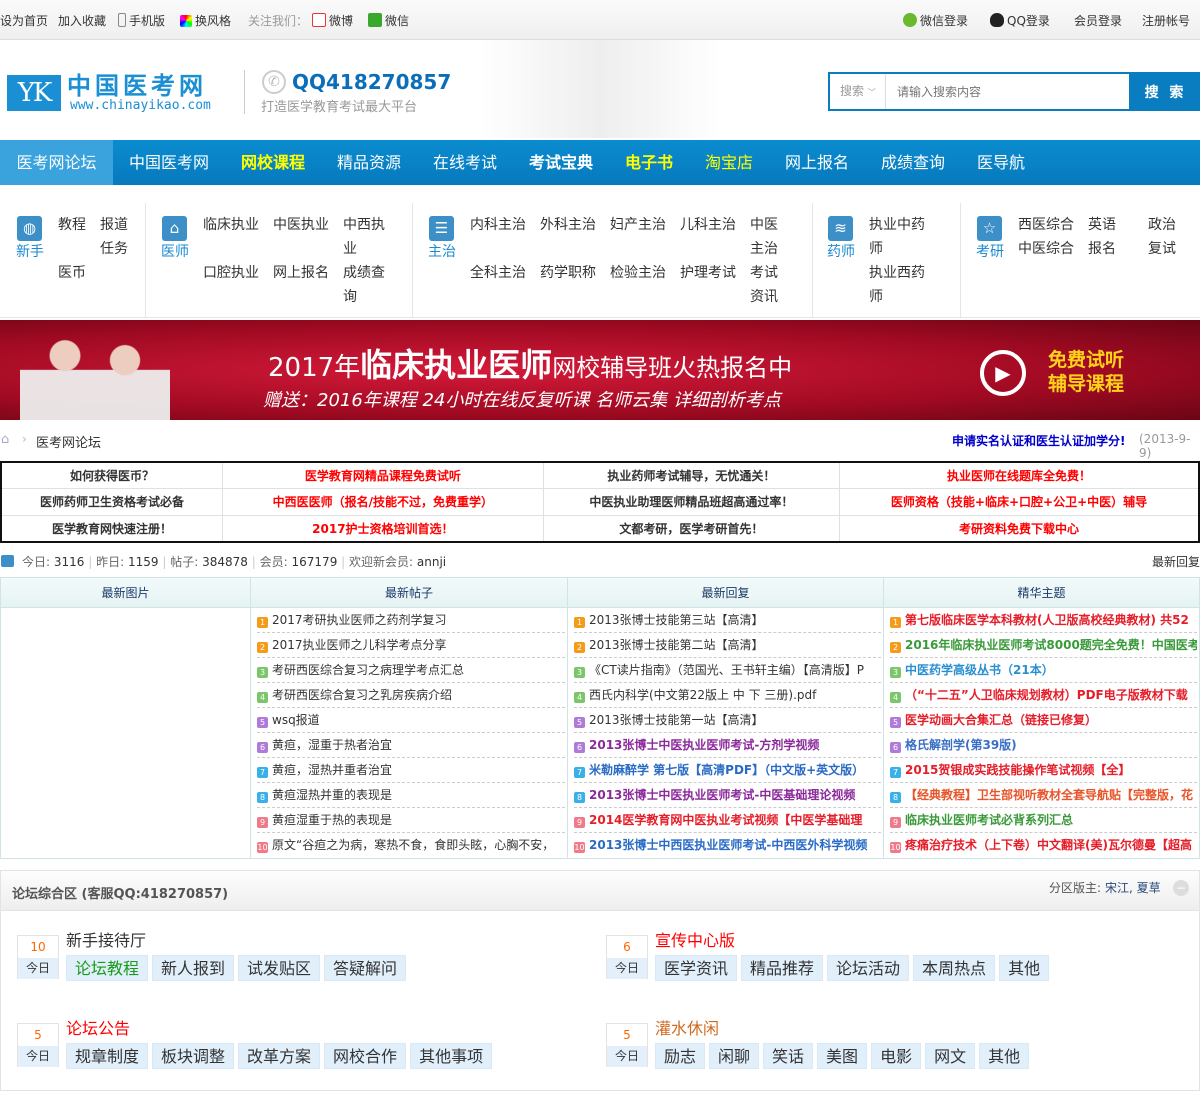  What do you see at coordinates (561, 162) in the screenshot?
I see `nav-item: 考试宝典` at bounding box center [561, 162].